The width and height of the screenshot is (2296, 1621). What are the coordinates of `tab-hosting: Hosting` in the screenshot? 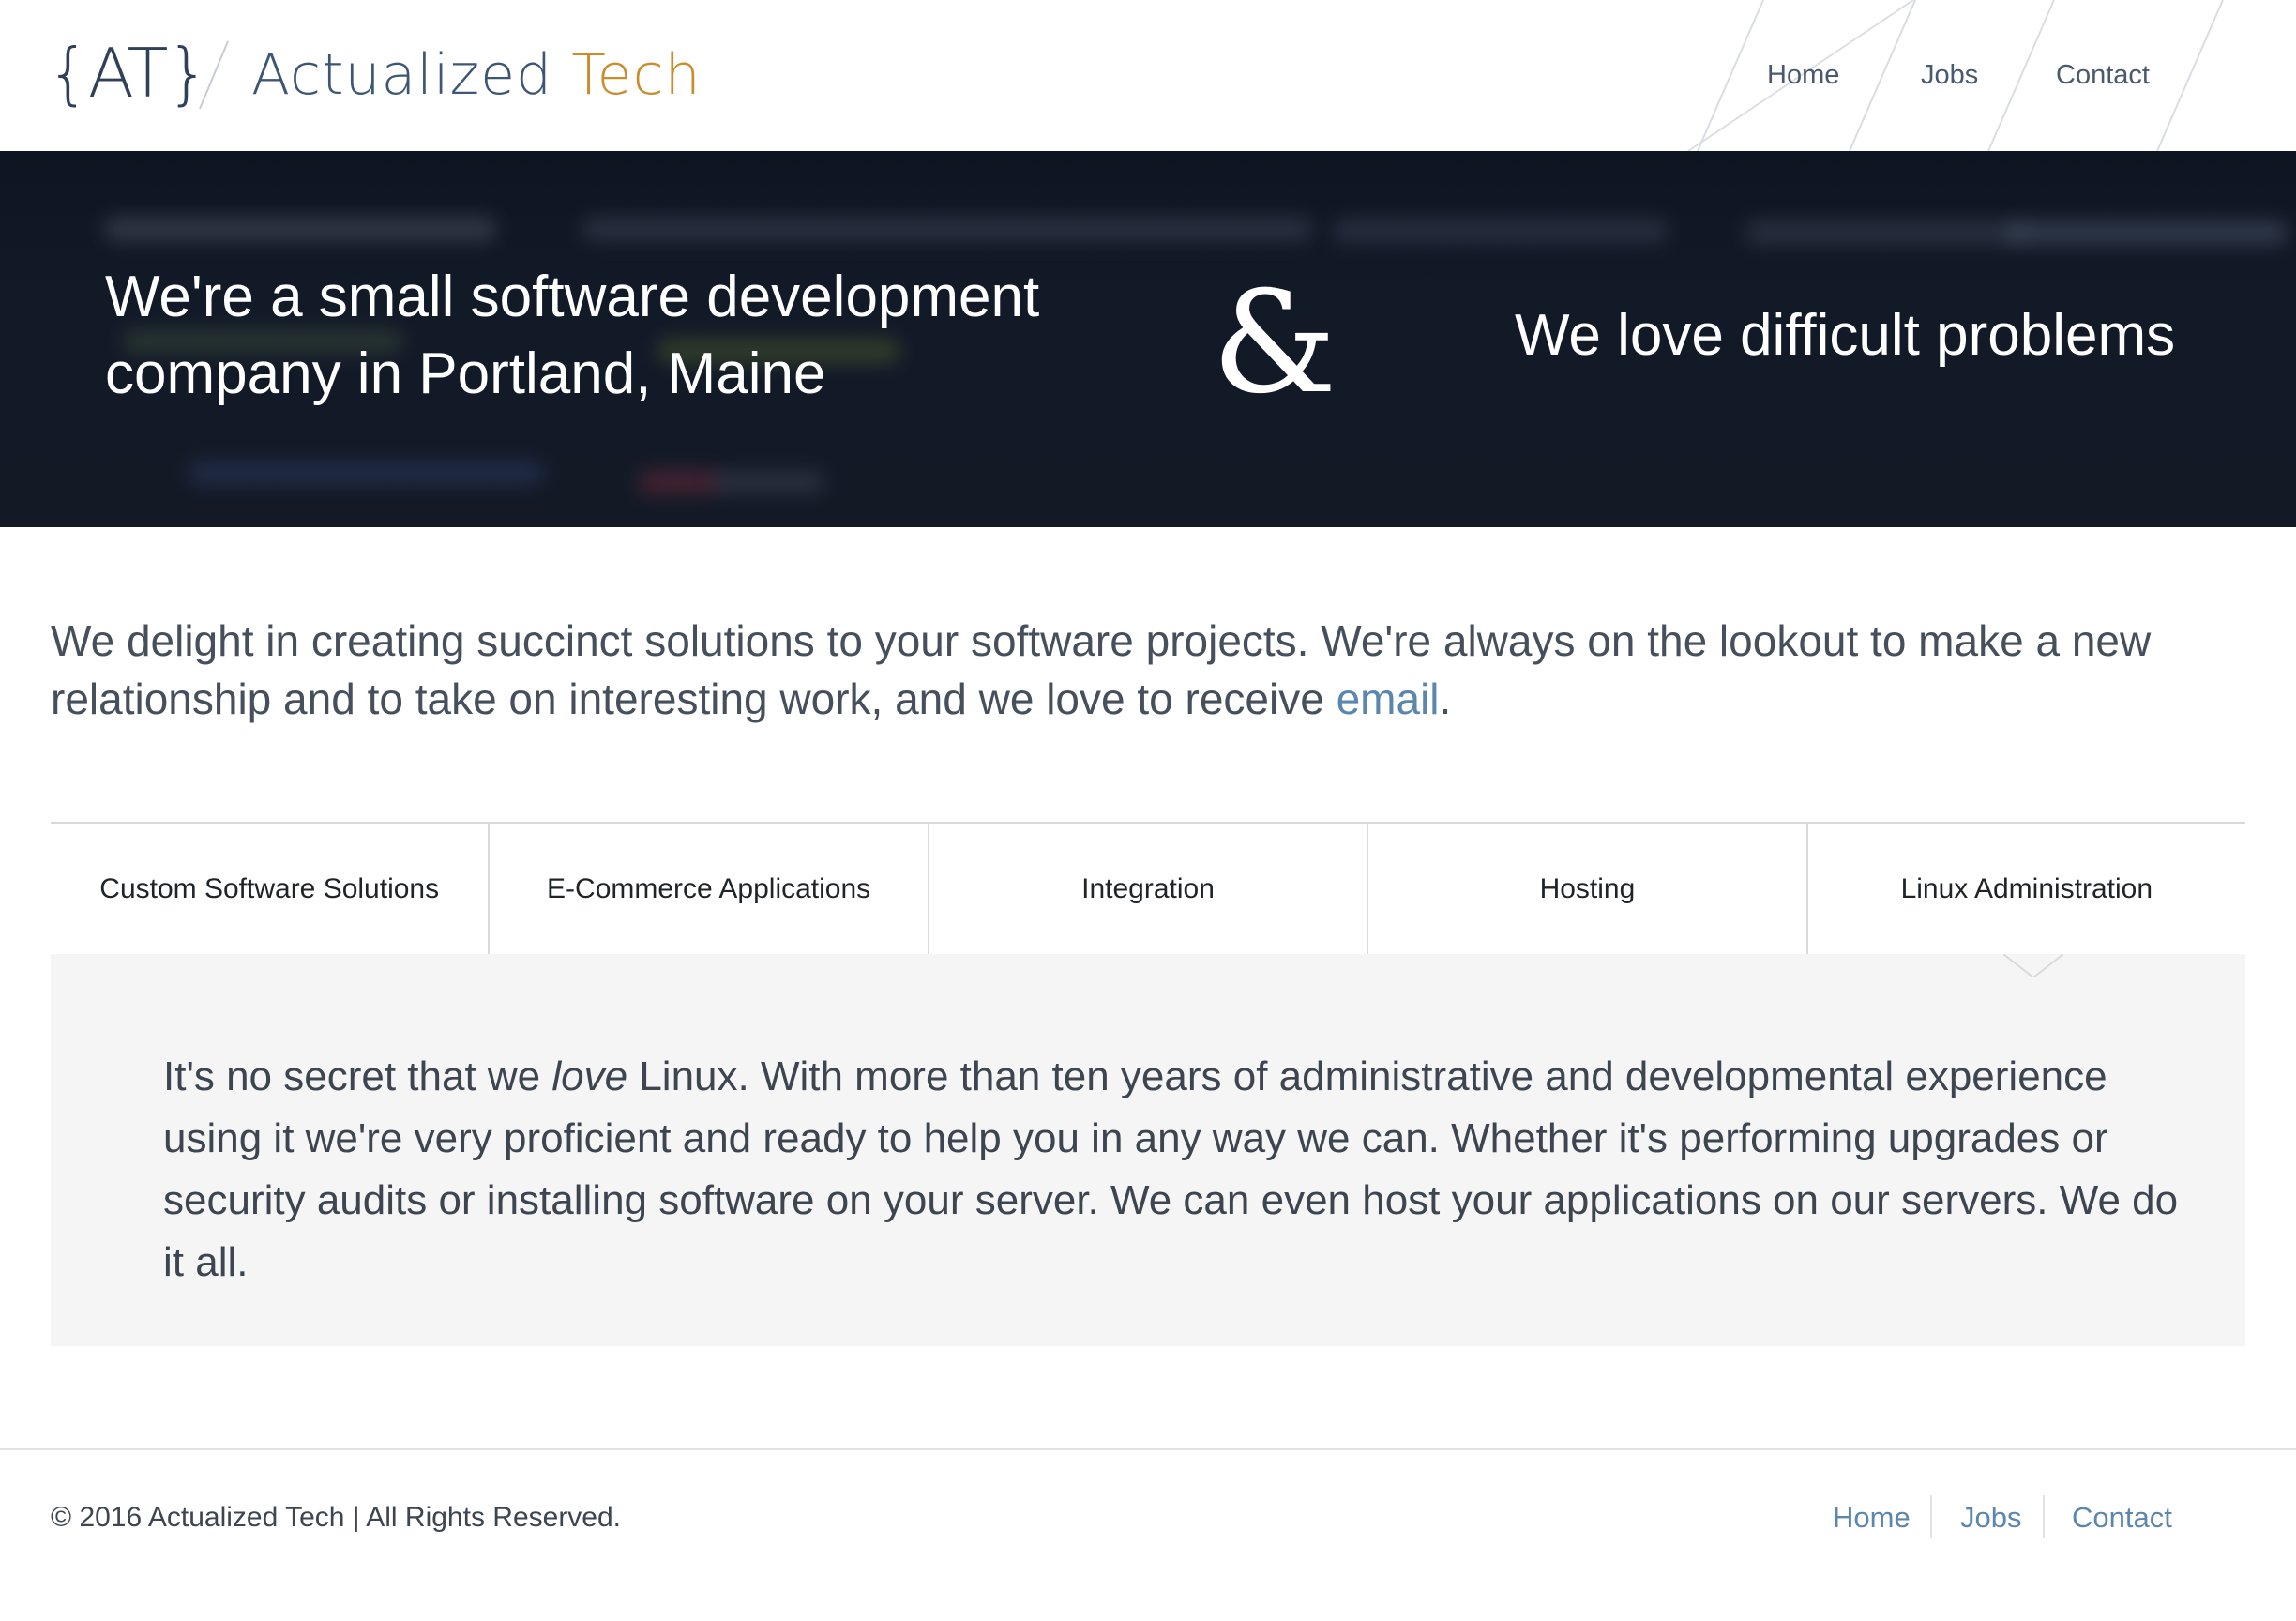 It's located at (1588, 889).